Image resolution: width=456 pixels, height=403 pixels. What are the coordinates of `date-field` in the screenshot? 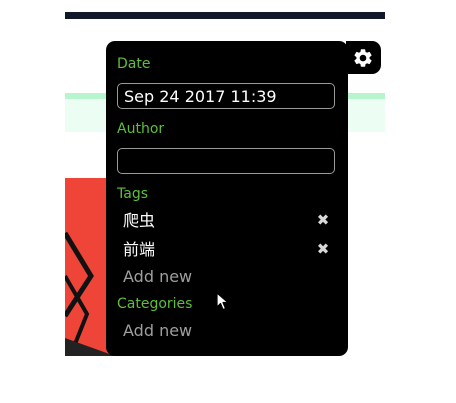 It's located at (226, 96).